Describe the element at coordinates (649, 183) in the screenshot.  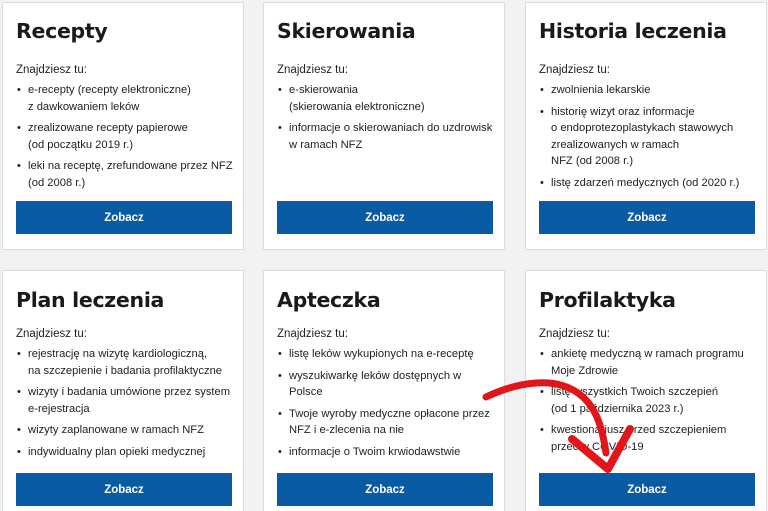
I see `list-item: • listę zdarzeń medycznych (od 2020 r.)` at that location.